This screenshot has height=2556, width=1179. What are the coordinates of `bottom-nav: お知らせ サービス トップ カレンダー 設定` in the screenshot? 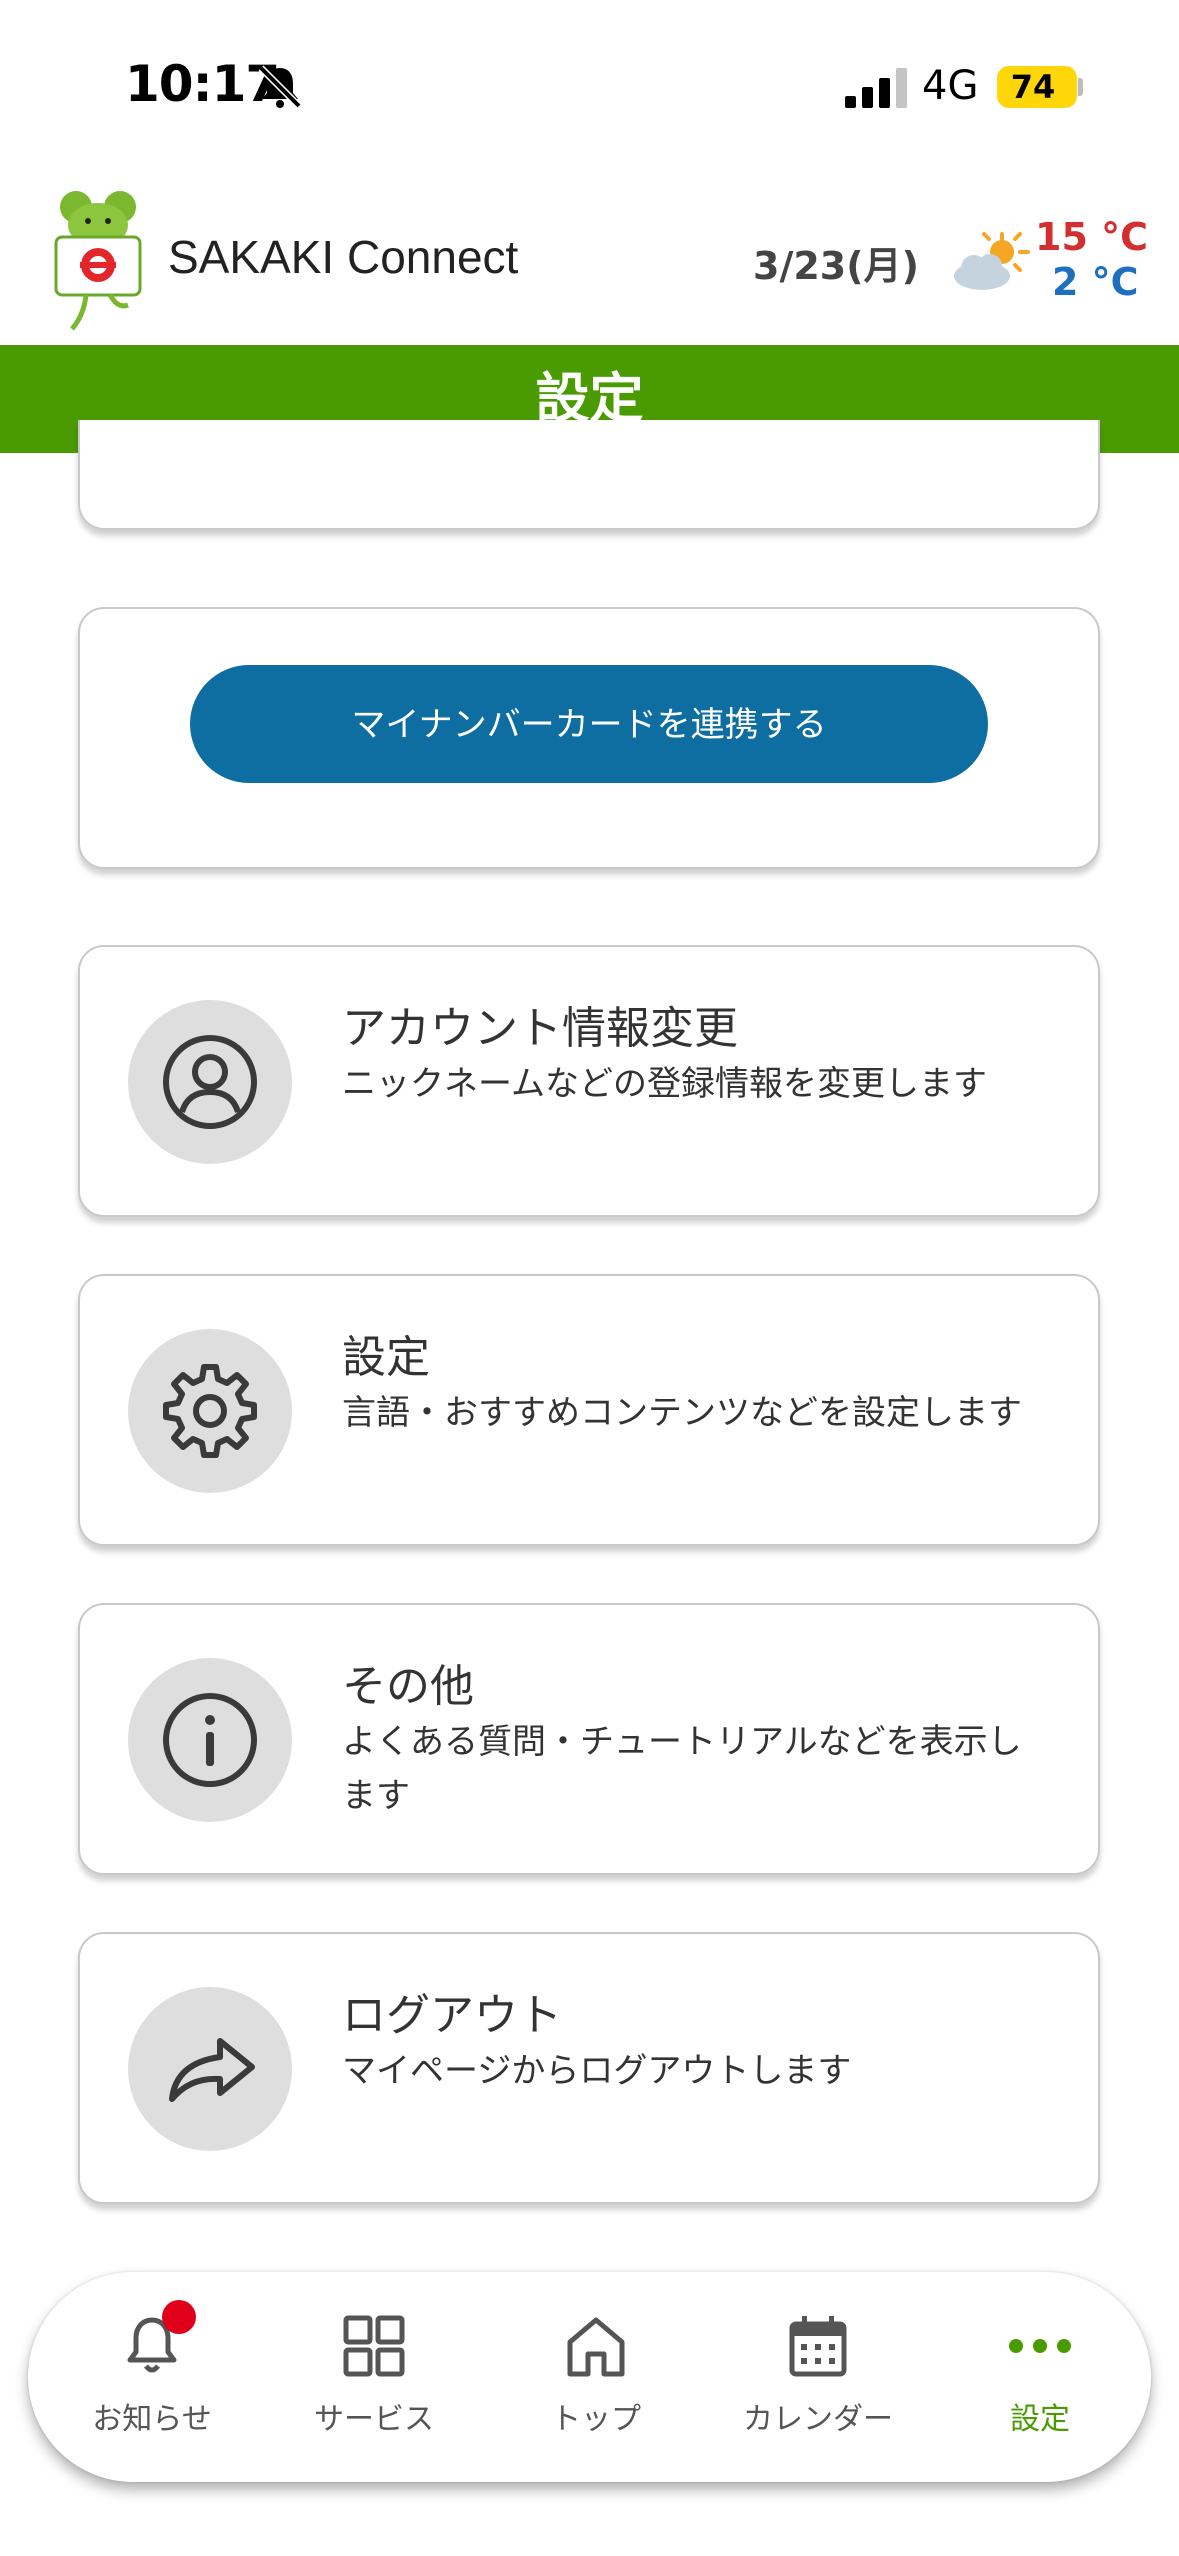 It's located at (589, 2377).